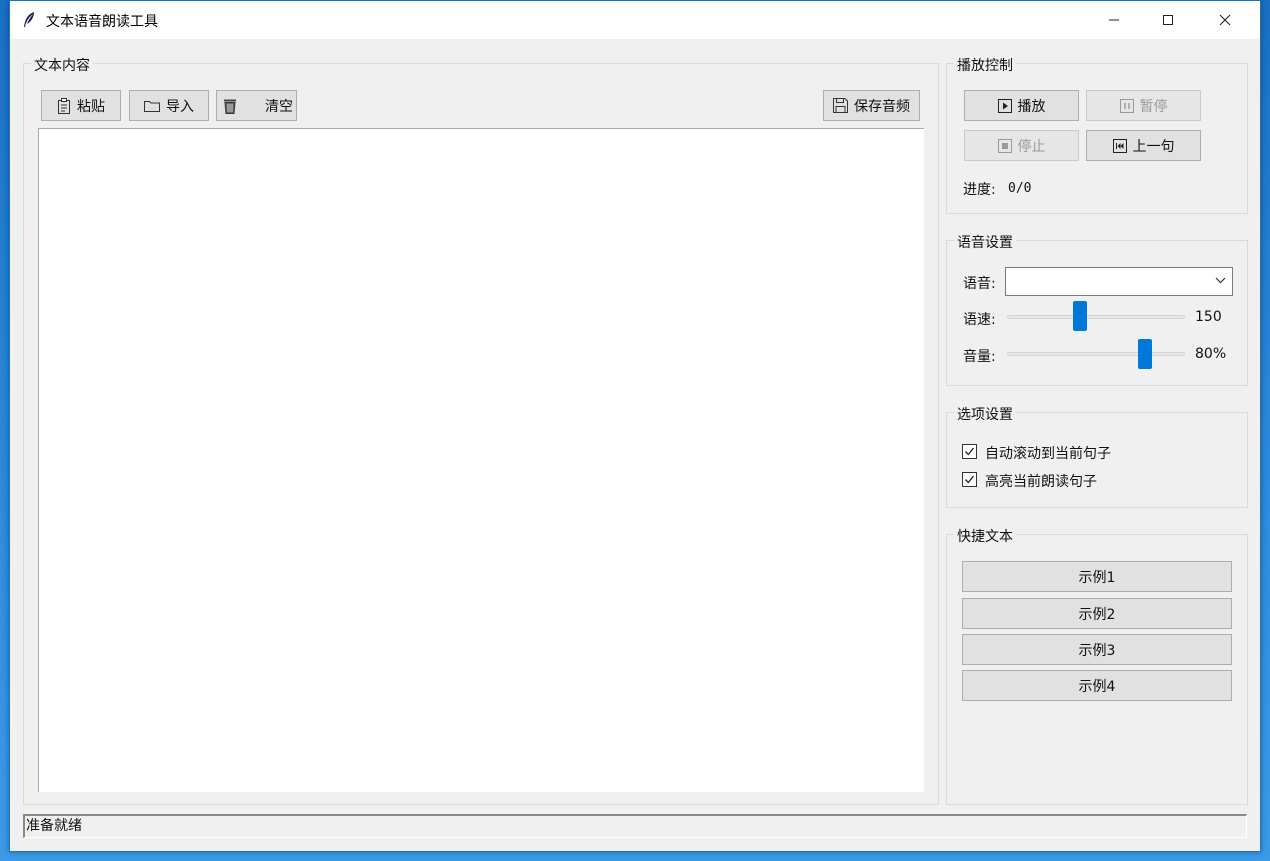 This screenshot has width=1270, height=861. Describe the element at coordinates (152, 106) in the screenshot. I see `folder-icon` at that location.